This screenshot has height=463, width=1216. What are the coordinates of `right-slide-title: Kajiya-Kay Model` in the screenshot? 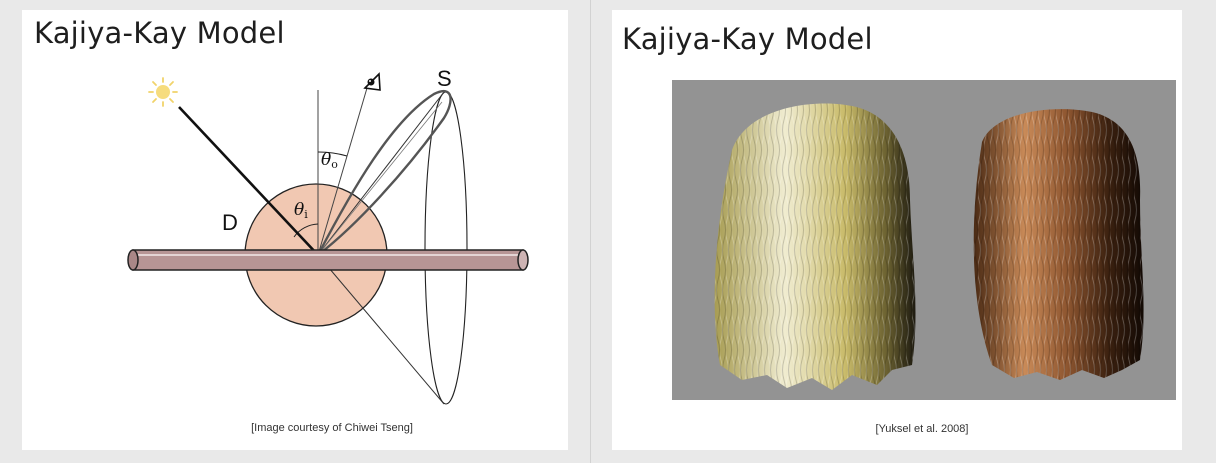 It's located at (747, 39).